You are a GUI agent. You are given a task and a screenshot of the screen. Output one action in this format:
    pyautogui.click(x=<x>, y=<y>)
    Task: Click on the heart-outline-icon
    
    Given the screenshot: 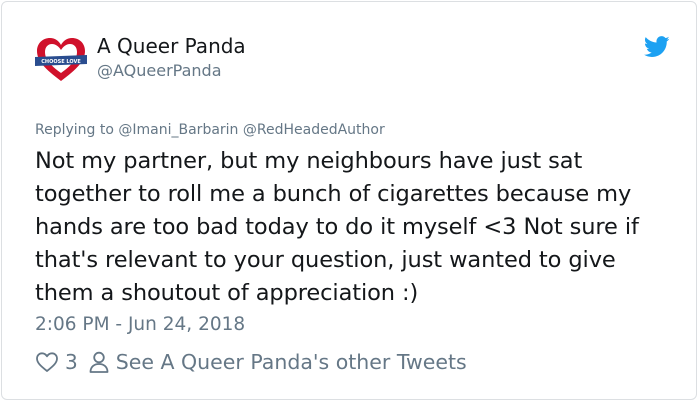 What is the action you would take?
    pyautogui.click(x=47, y=362)
    